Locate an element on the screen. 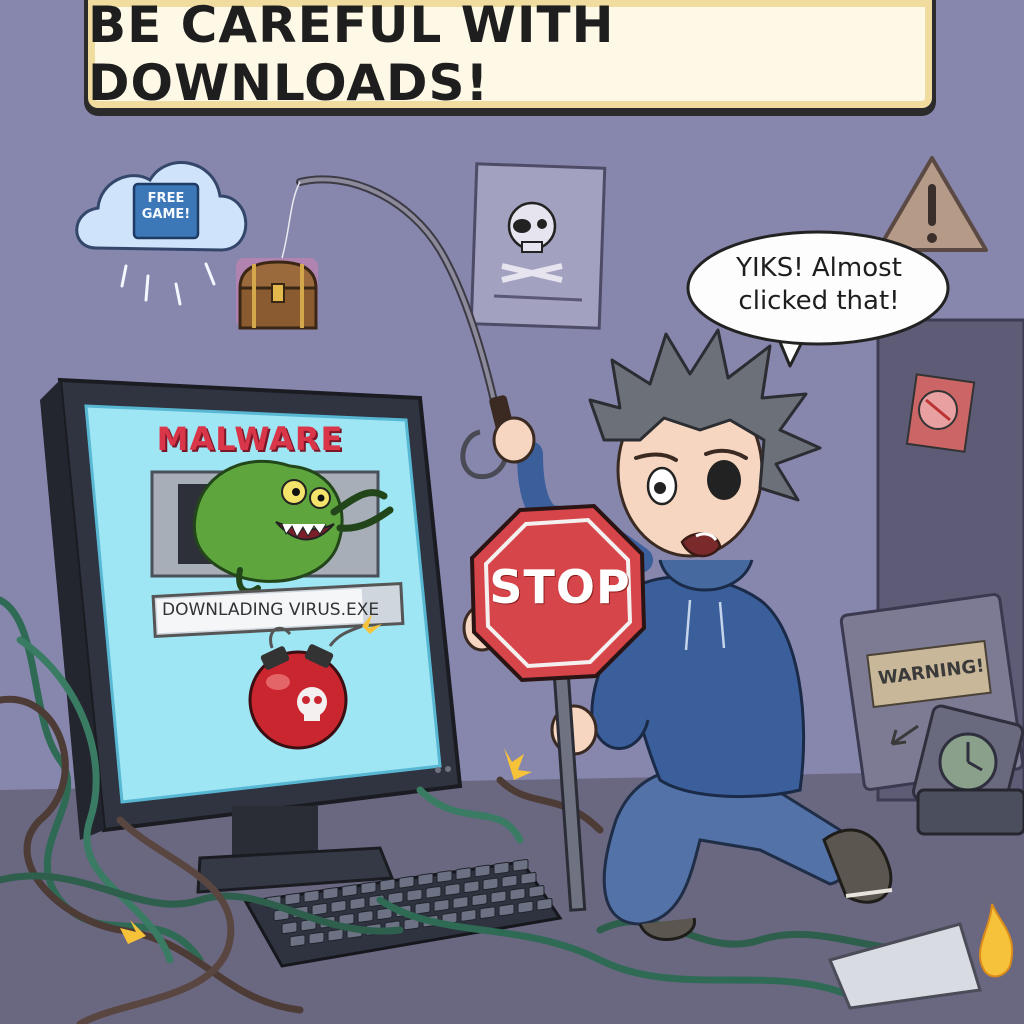 The height and width of the screenshot is (1024, 1024). malware-heading: MALWARE is located at coordinates (250, 439).